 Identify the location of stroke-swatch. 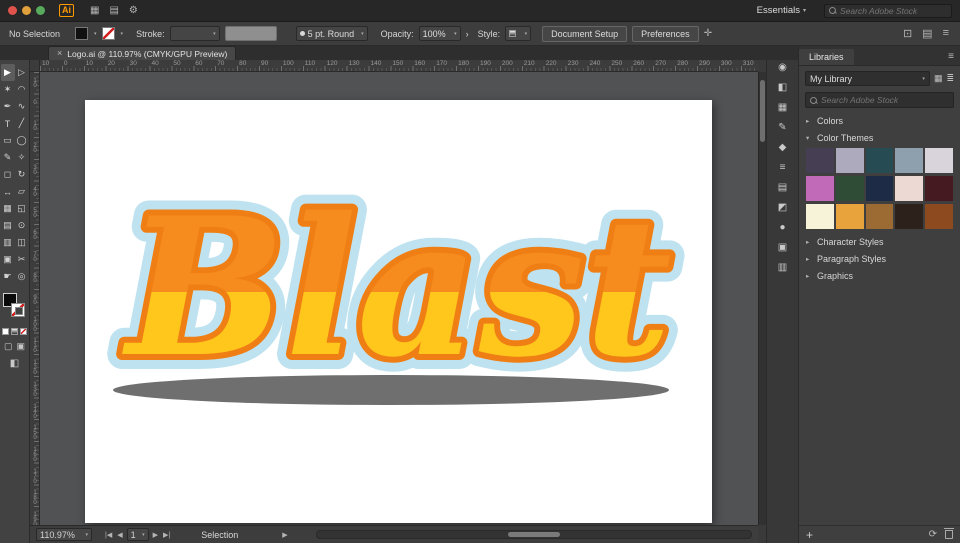
(17, 310).